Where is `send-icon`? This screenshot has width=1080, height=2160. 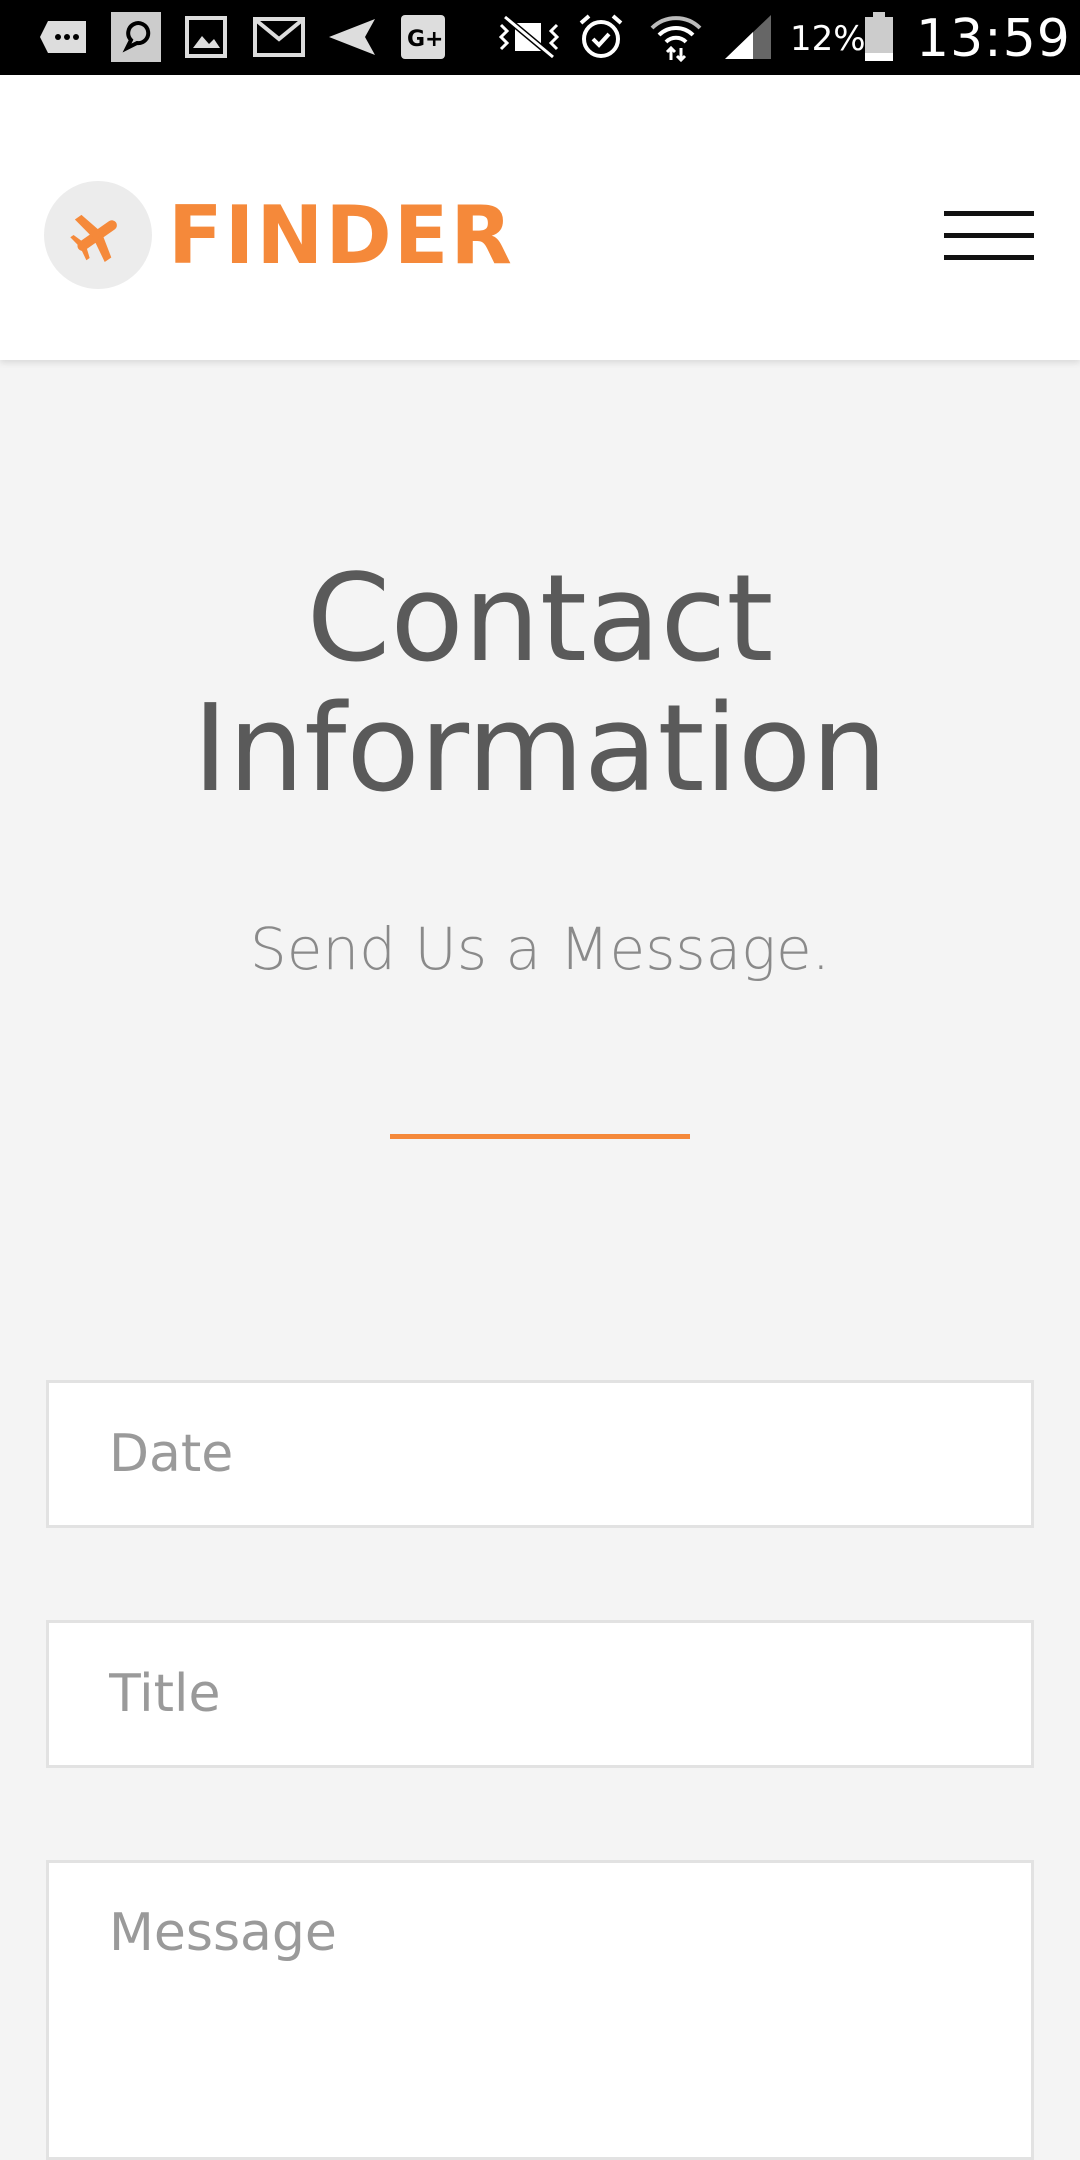
send-icon is located at coordinates (352, 37).